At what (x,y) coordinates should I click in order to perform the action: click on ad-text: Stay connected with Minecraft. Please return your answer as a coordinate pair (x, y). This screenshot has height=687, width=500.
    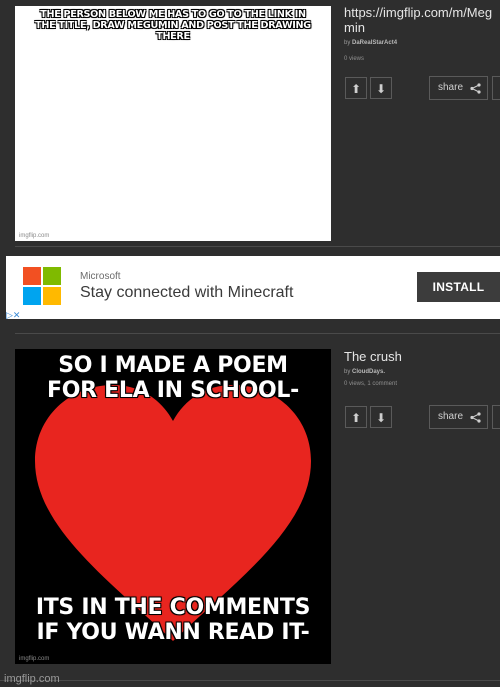
    Looking at the image, I should click on (186, 293).